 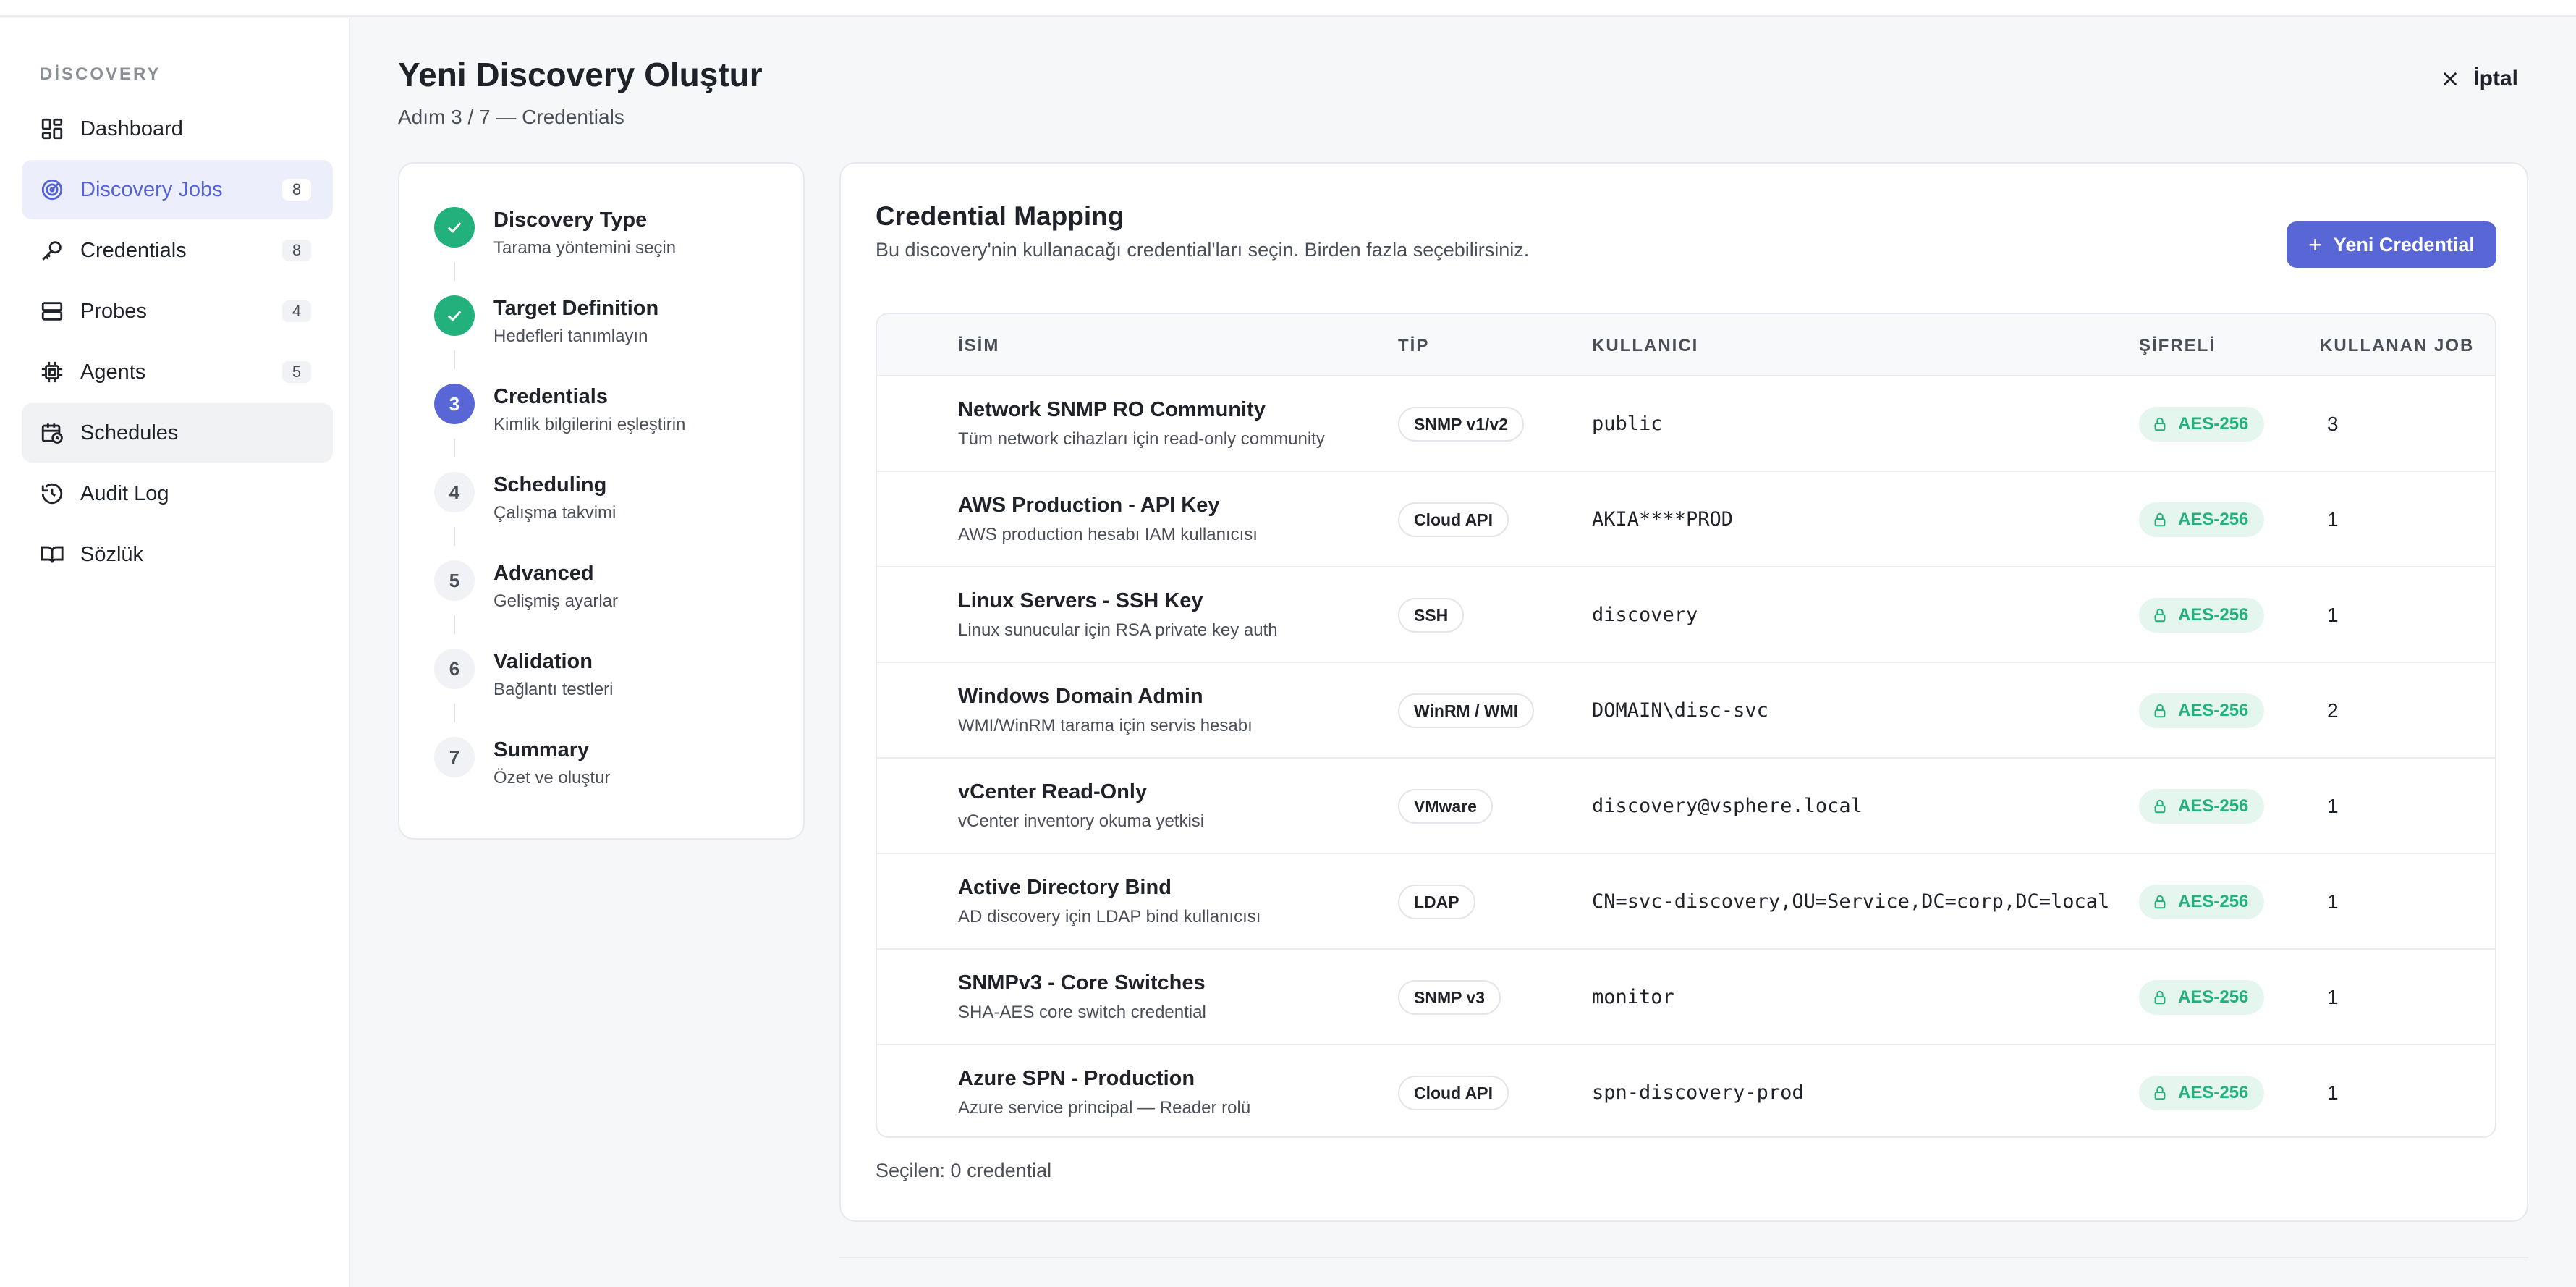 I want to click on credential-name: AWS Production - API Key, so click(x=1089, y=505).